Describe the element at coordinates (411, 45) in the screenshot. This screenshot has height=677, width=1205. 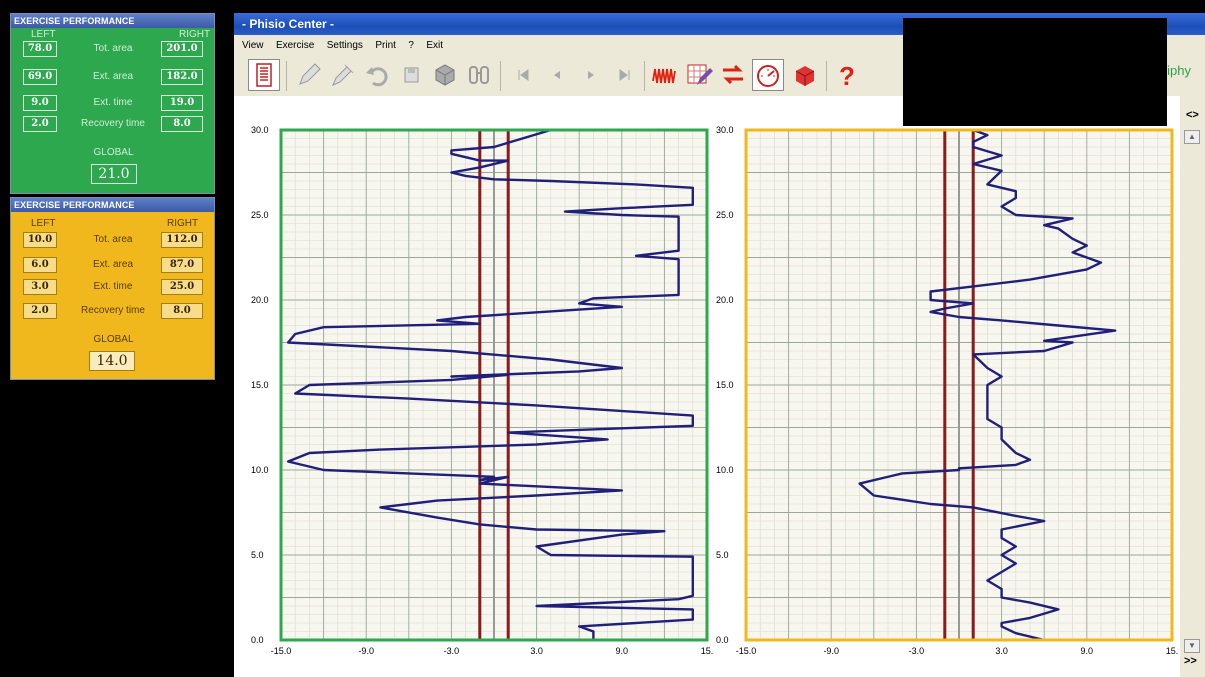
I see `menu-help: ?` at that location.